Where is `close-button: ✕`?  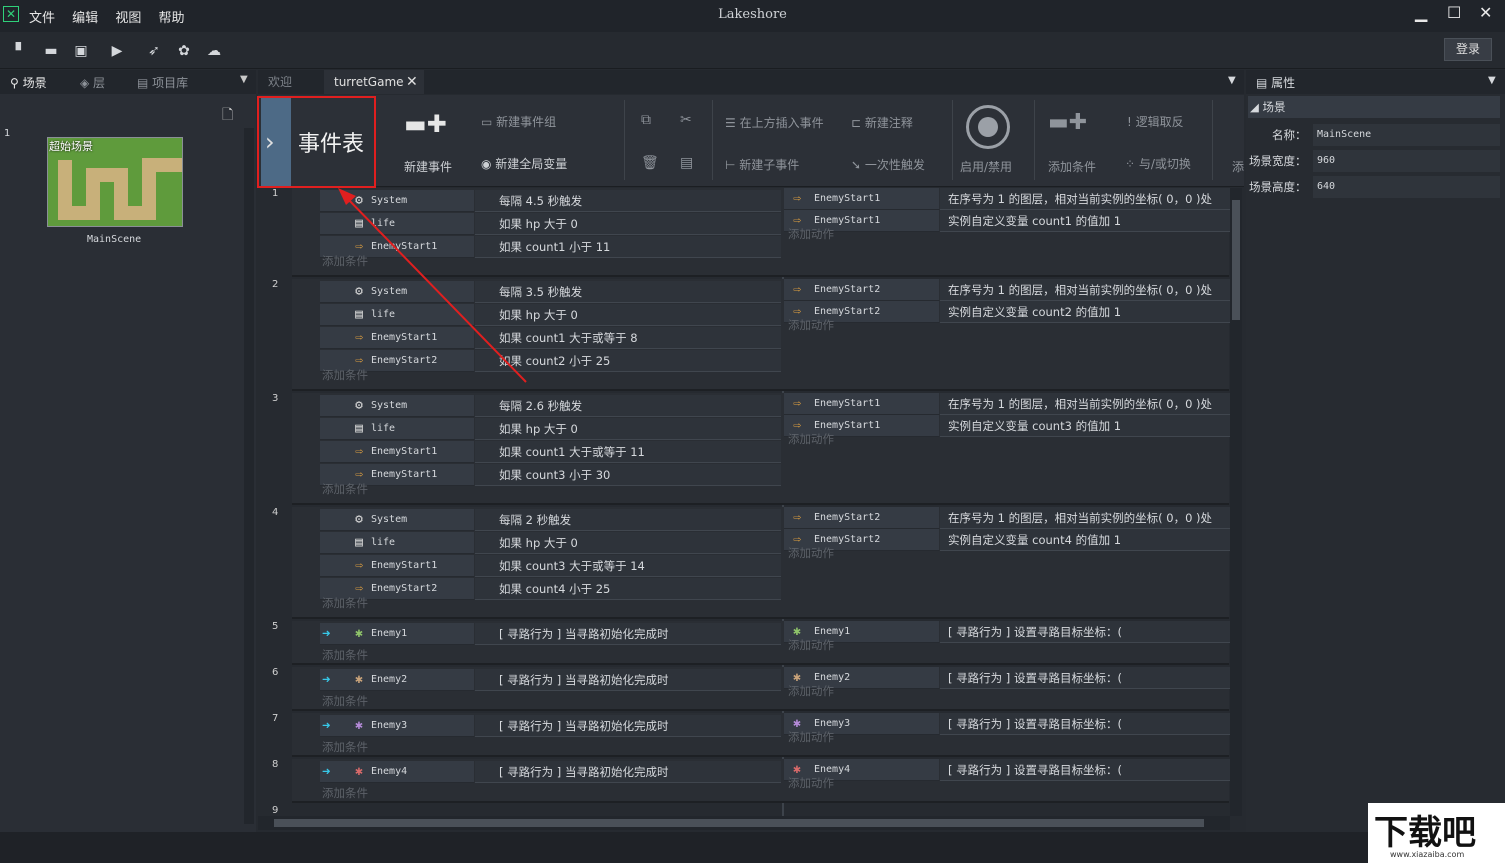 close-button: ✕ is located at coordinates (1485, 12).